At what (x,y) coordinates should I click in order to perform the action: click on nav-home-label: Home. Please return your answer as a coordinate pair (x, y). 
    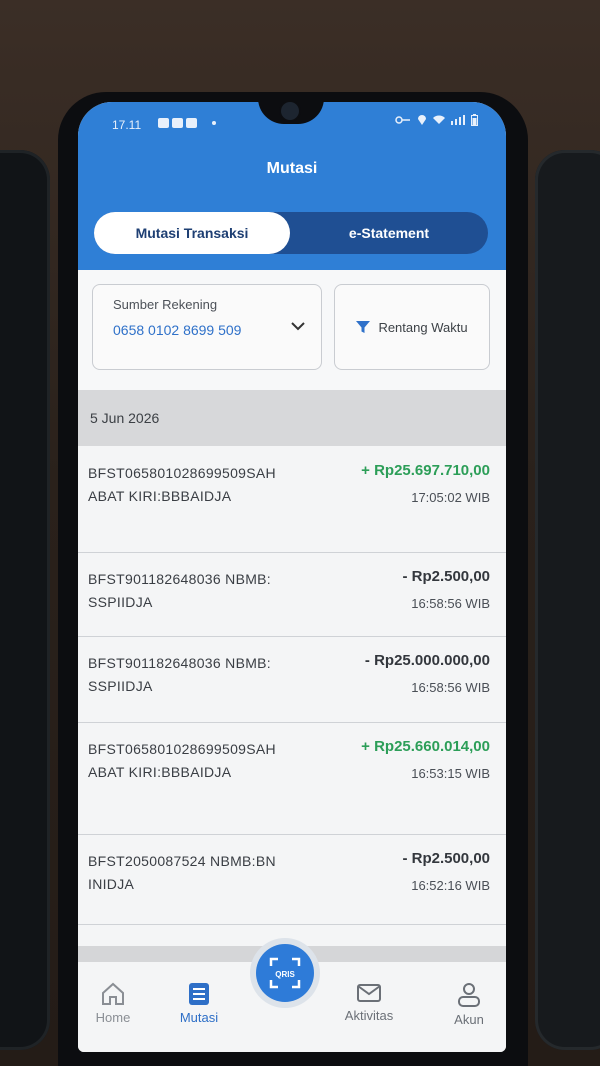
    Looking at the image, I should click on (113, 1017).